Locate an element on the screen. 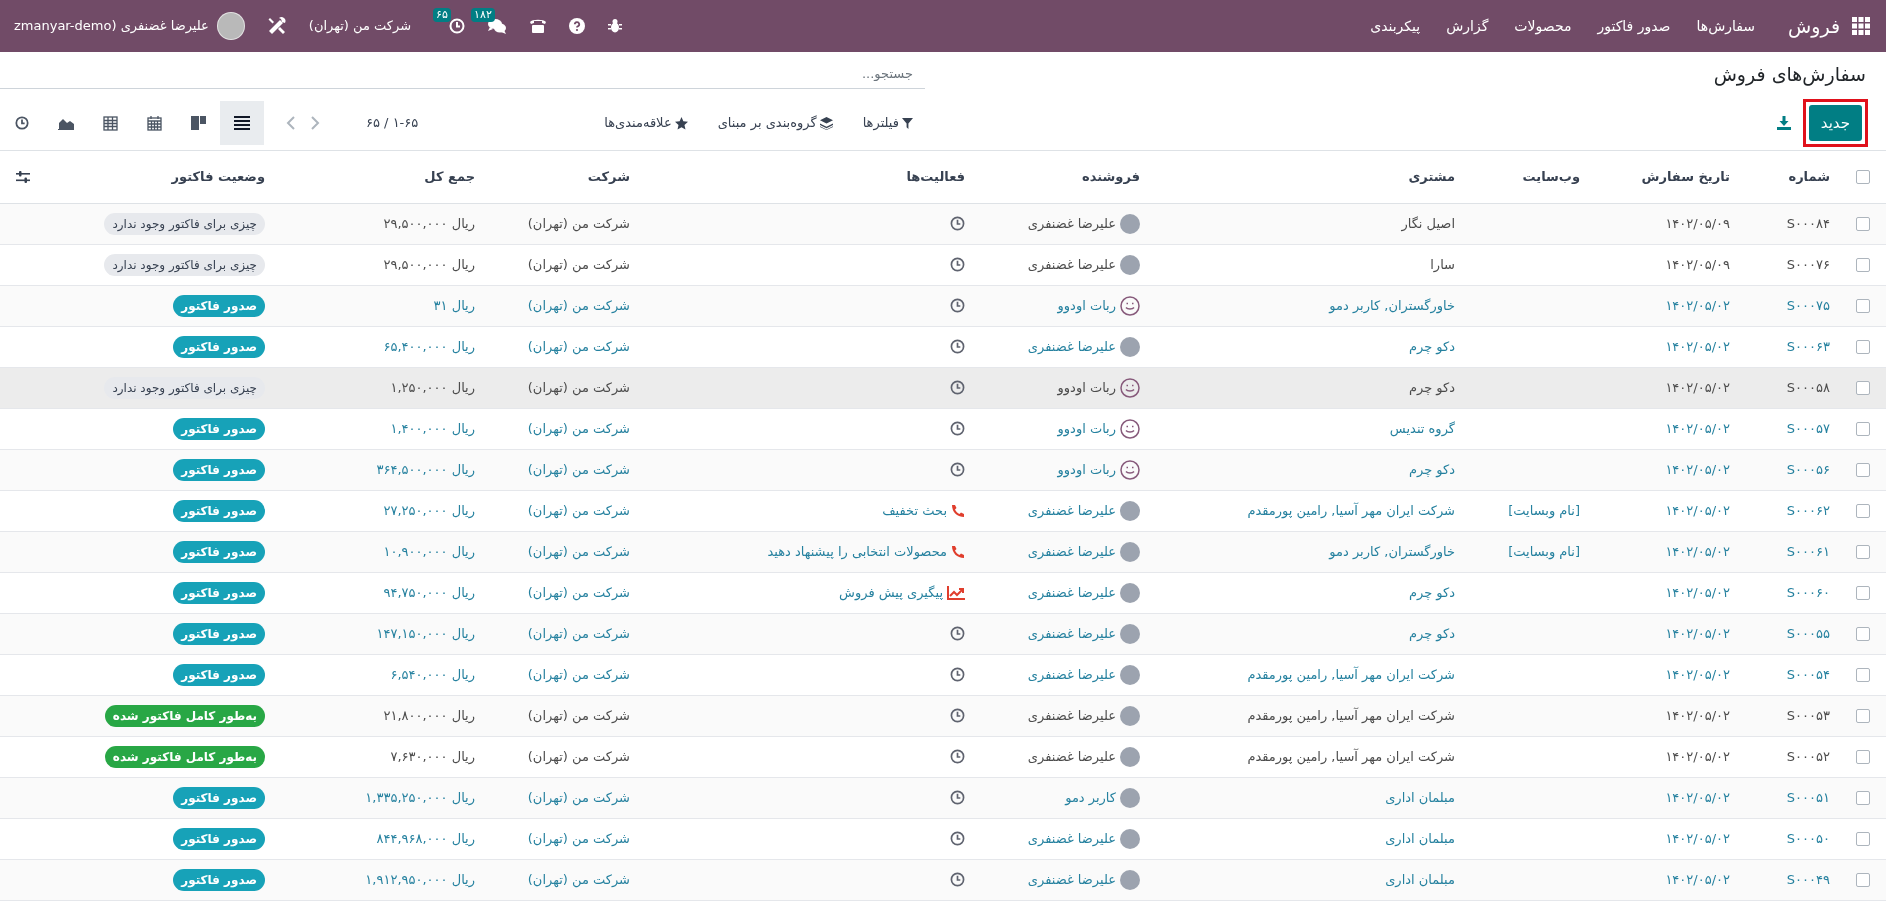 The width and height of the screenshot is (1886, 915). column-header: مشتری is located at coordinates (1307, 177).